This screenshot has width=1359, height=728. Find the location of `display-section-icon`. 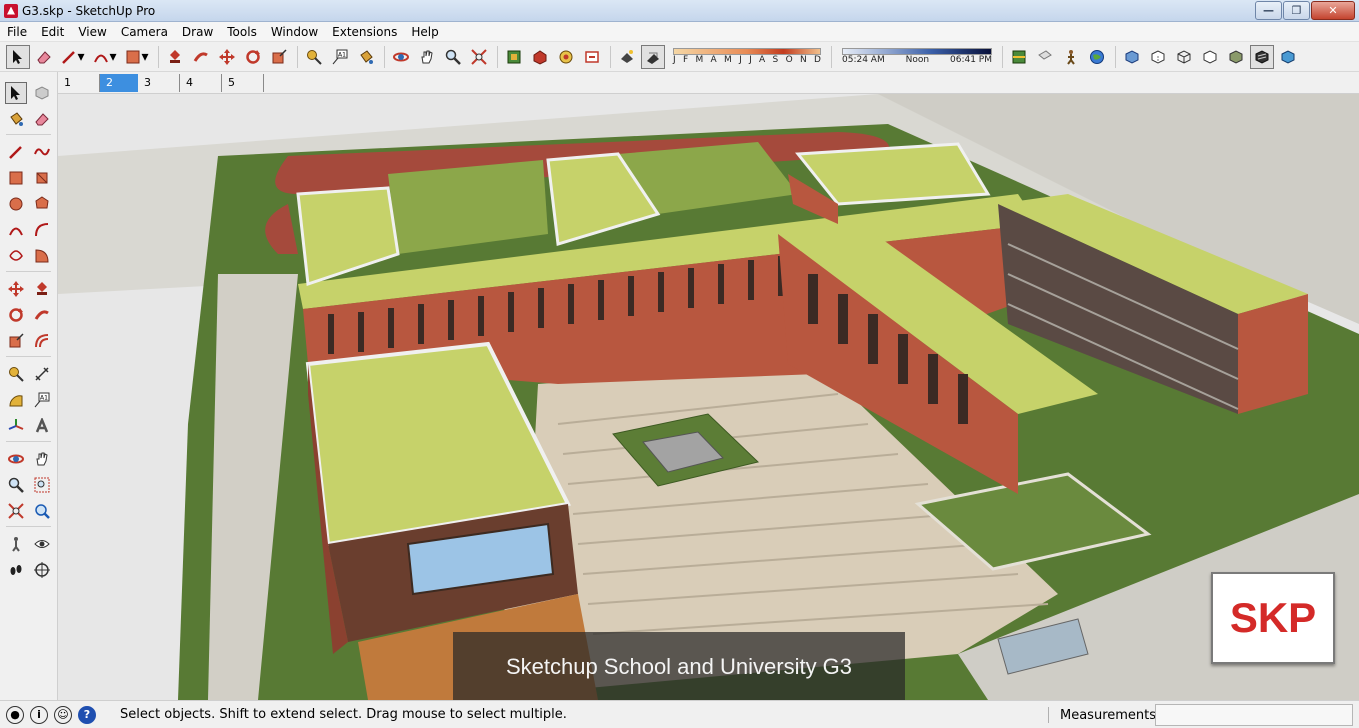

display-section-icon is located at coordinates (1045, 57).